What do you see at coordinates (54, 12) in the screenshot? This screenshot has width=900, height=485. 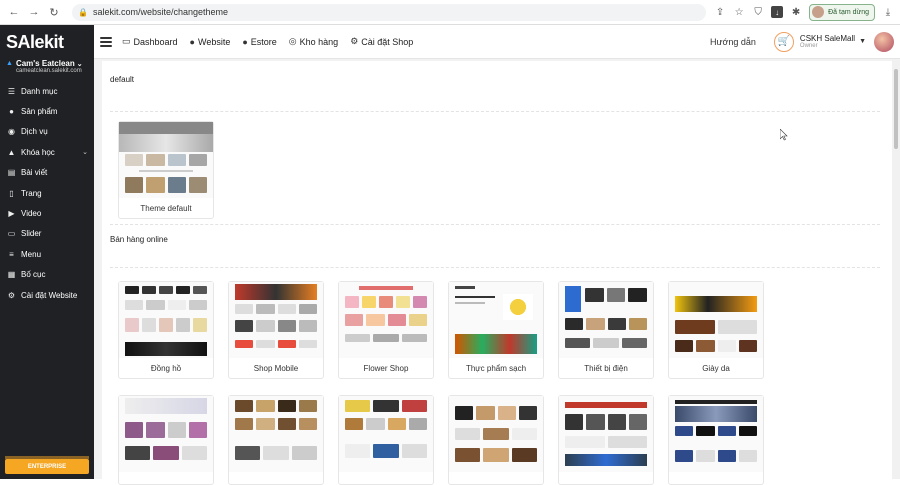 I see `reload-icon: ↻` at bounding box center [54, 12].